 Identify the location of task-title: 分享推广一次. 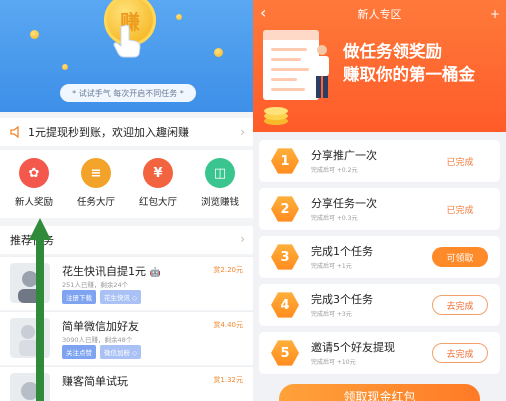
(344, 155).